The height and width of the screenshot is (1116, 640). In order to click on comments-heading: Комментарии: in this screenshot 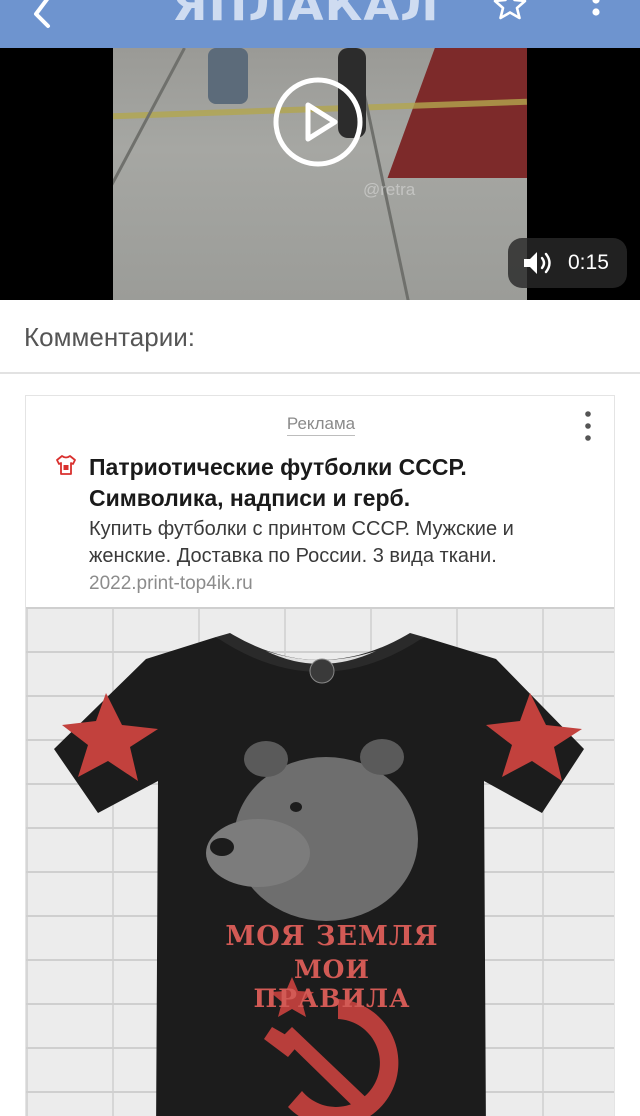, I will do `click(109, 337)`.